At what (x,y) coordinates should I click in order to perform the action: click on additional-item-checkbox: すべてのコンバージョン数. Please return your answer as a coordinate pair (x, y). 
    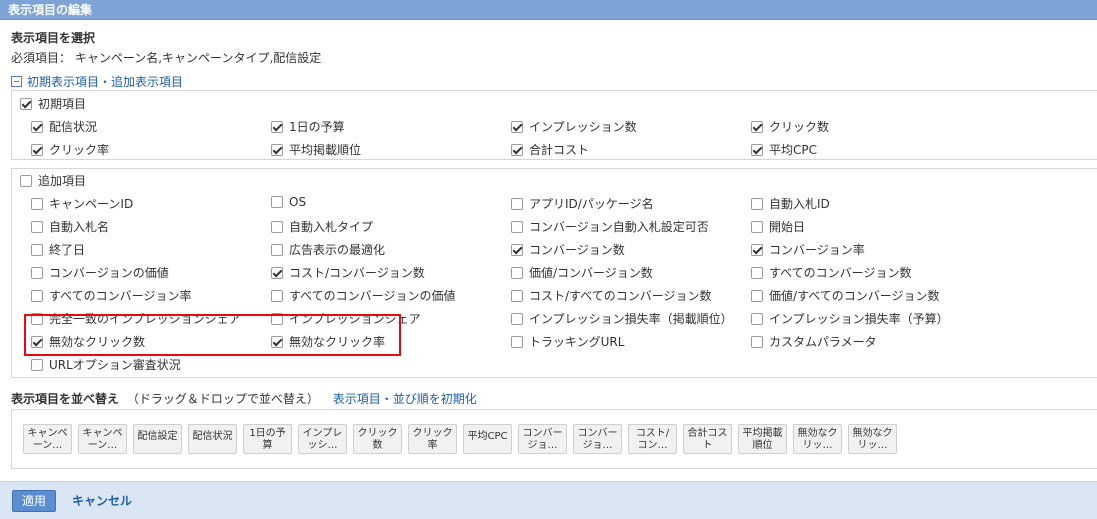
    Looking at the image, I should click on (831, 272).